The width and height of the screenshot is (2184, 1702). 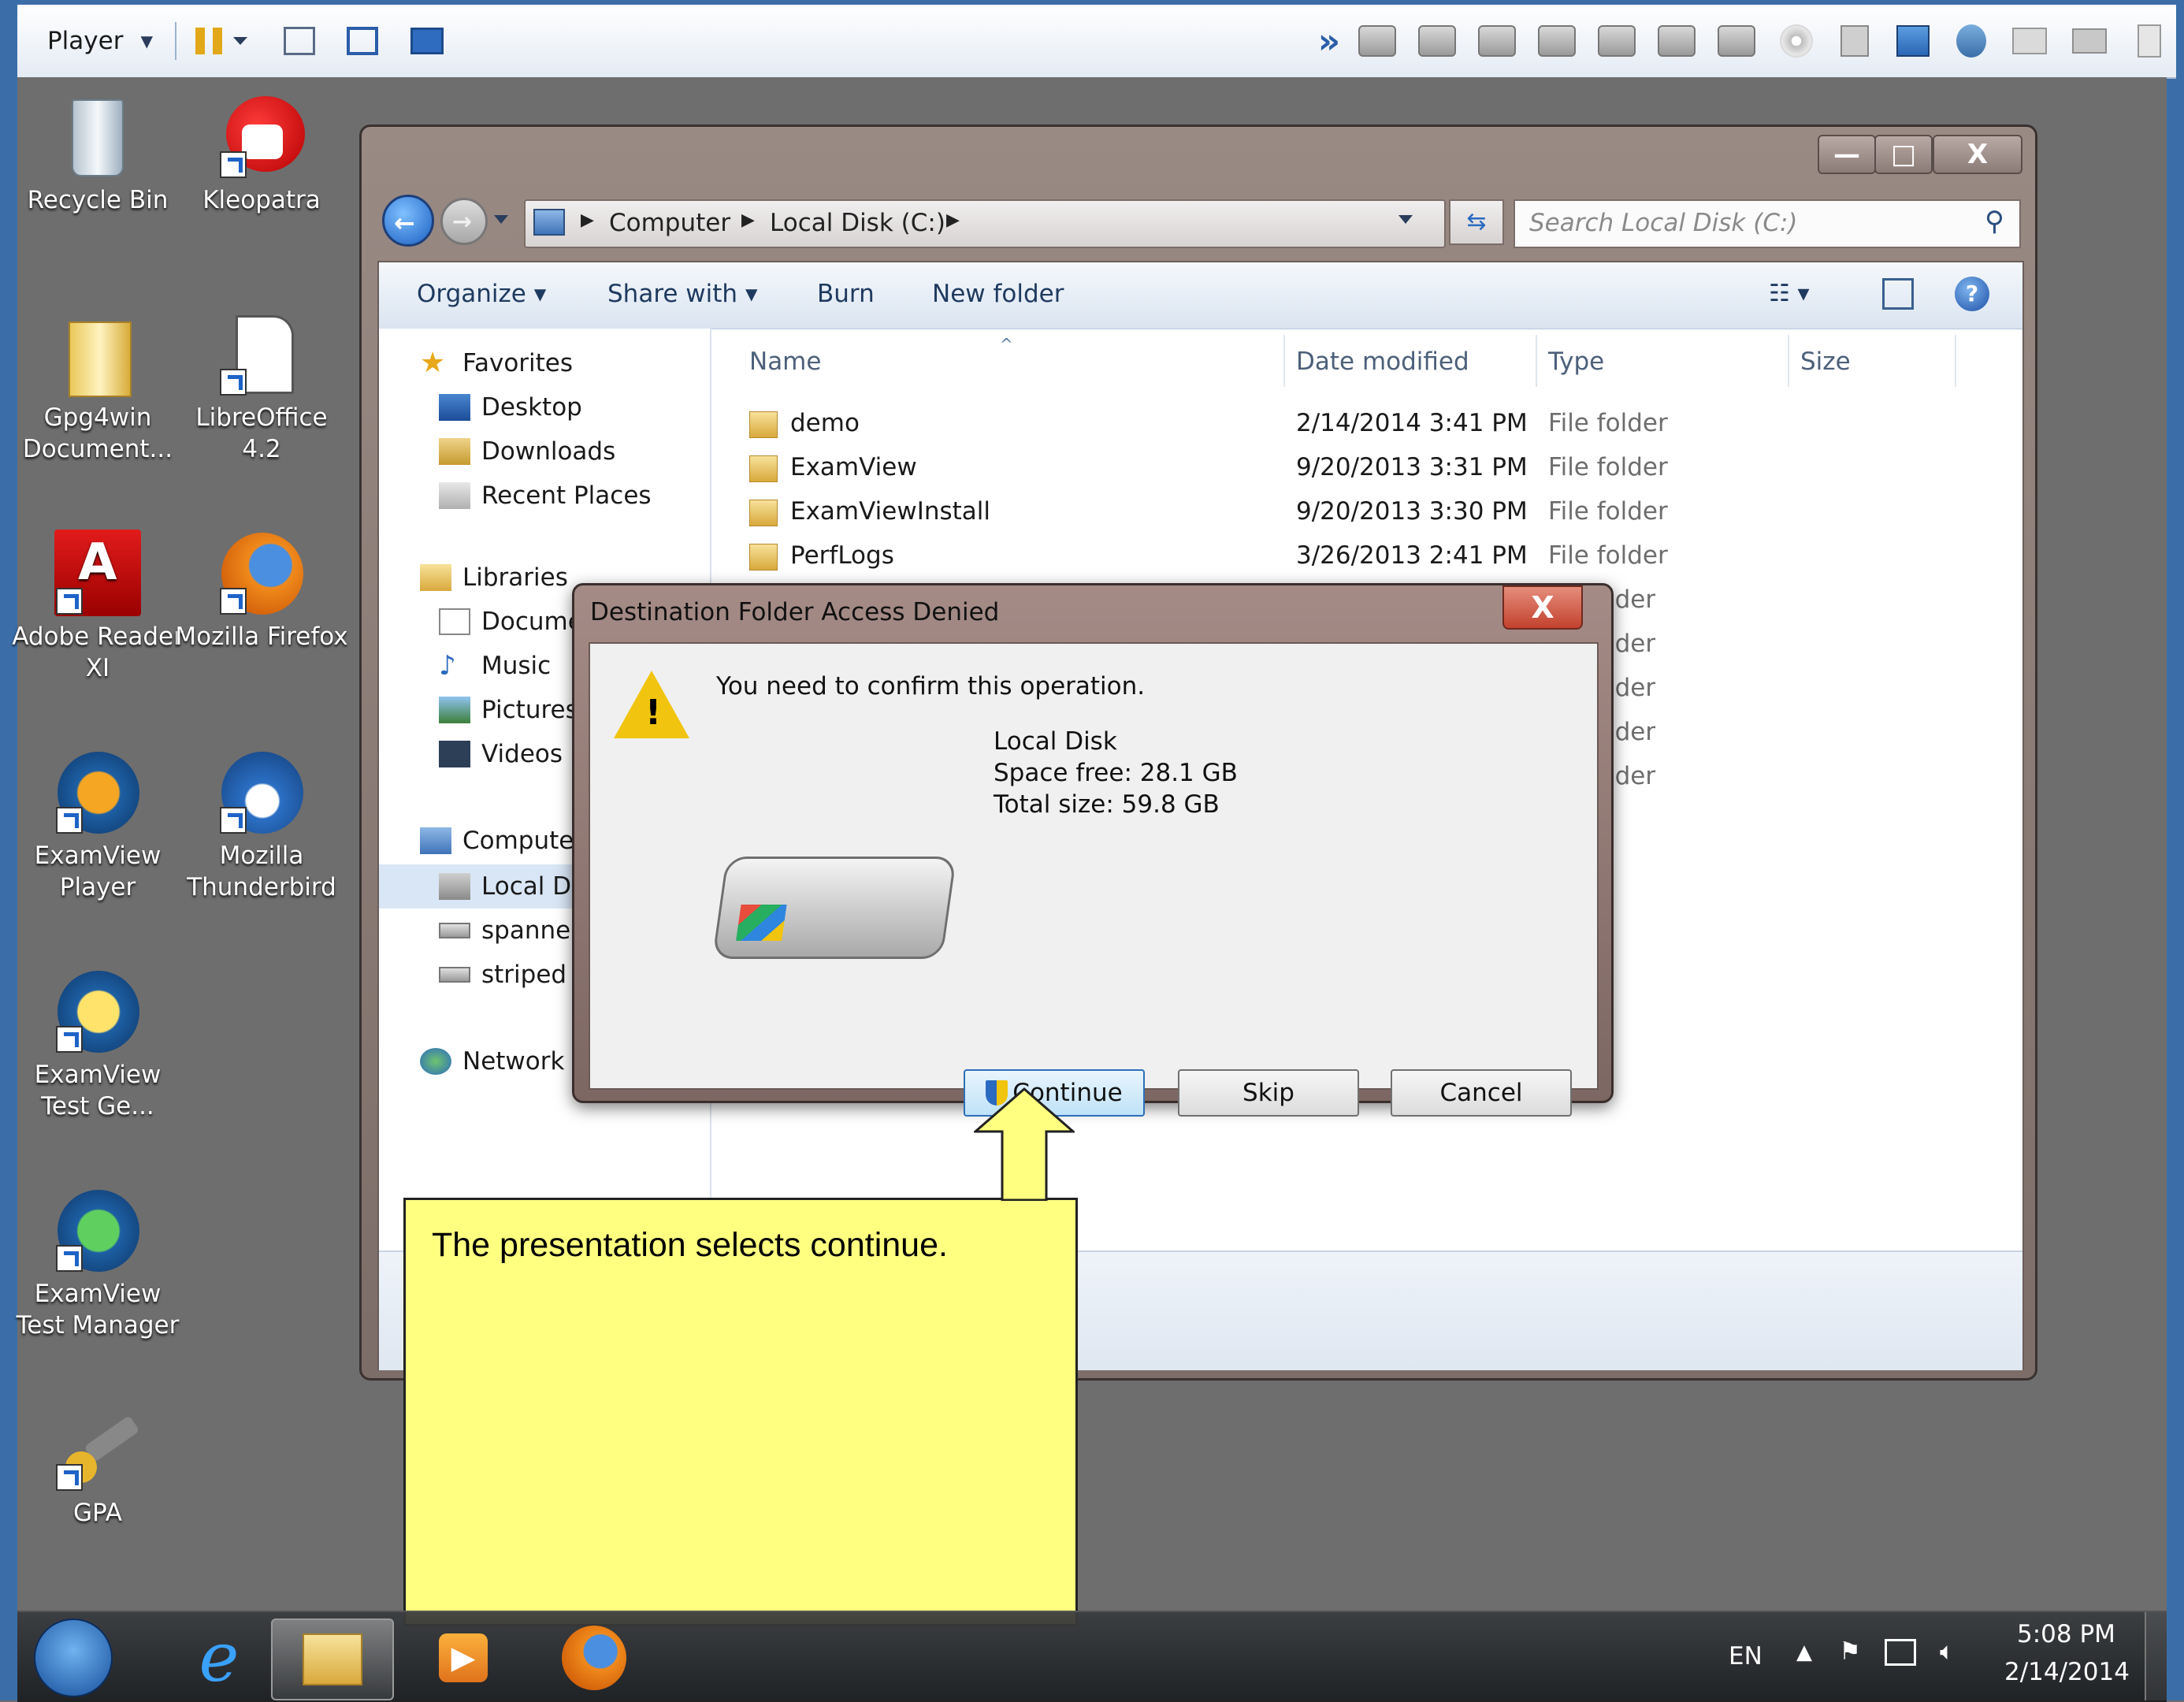 I want to click on documents-icon, so click(x=454, y=621).